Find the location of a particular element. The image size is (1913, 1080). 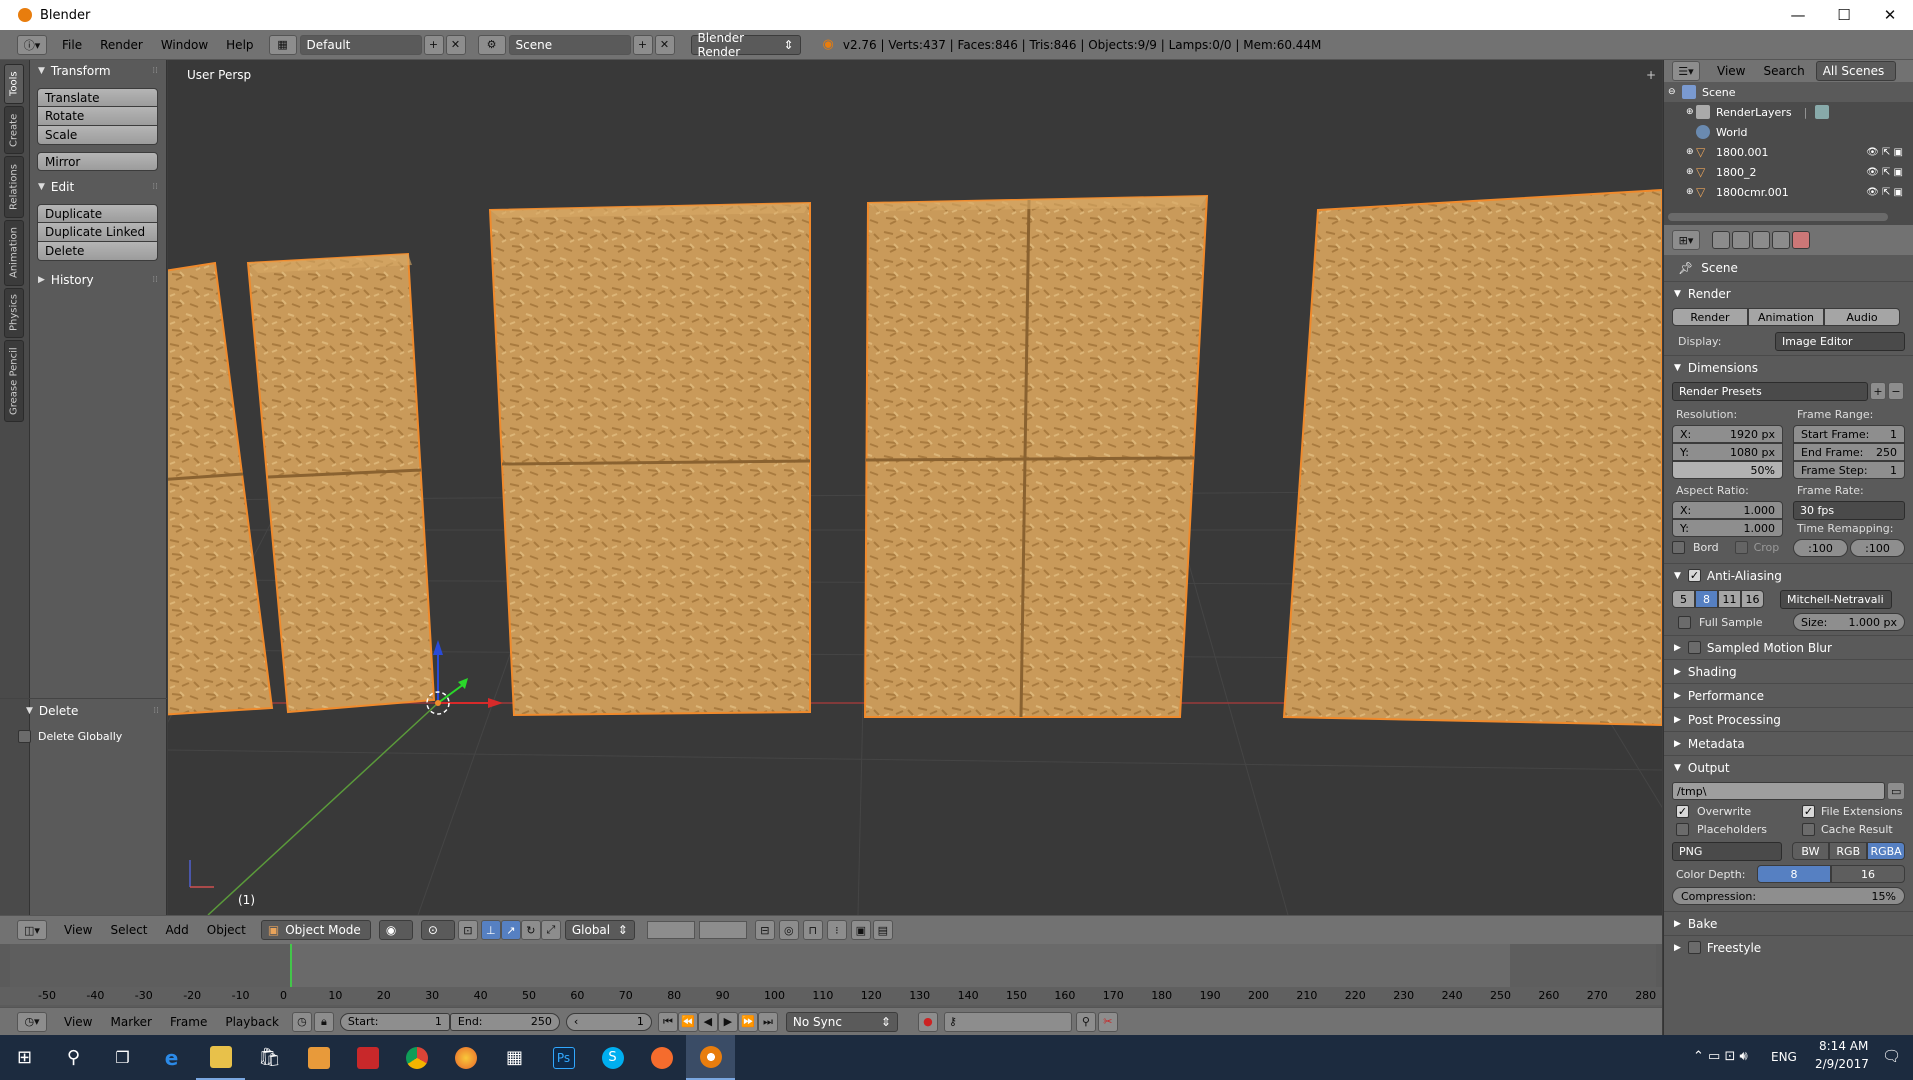

translate-button: Translate is located at coordinates (97, 97).